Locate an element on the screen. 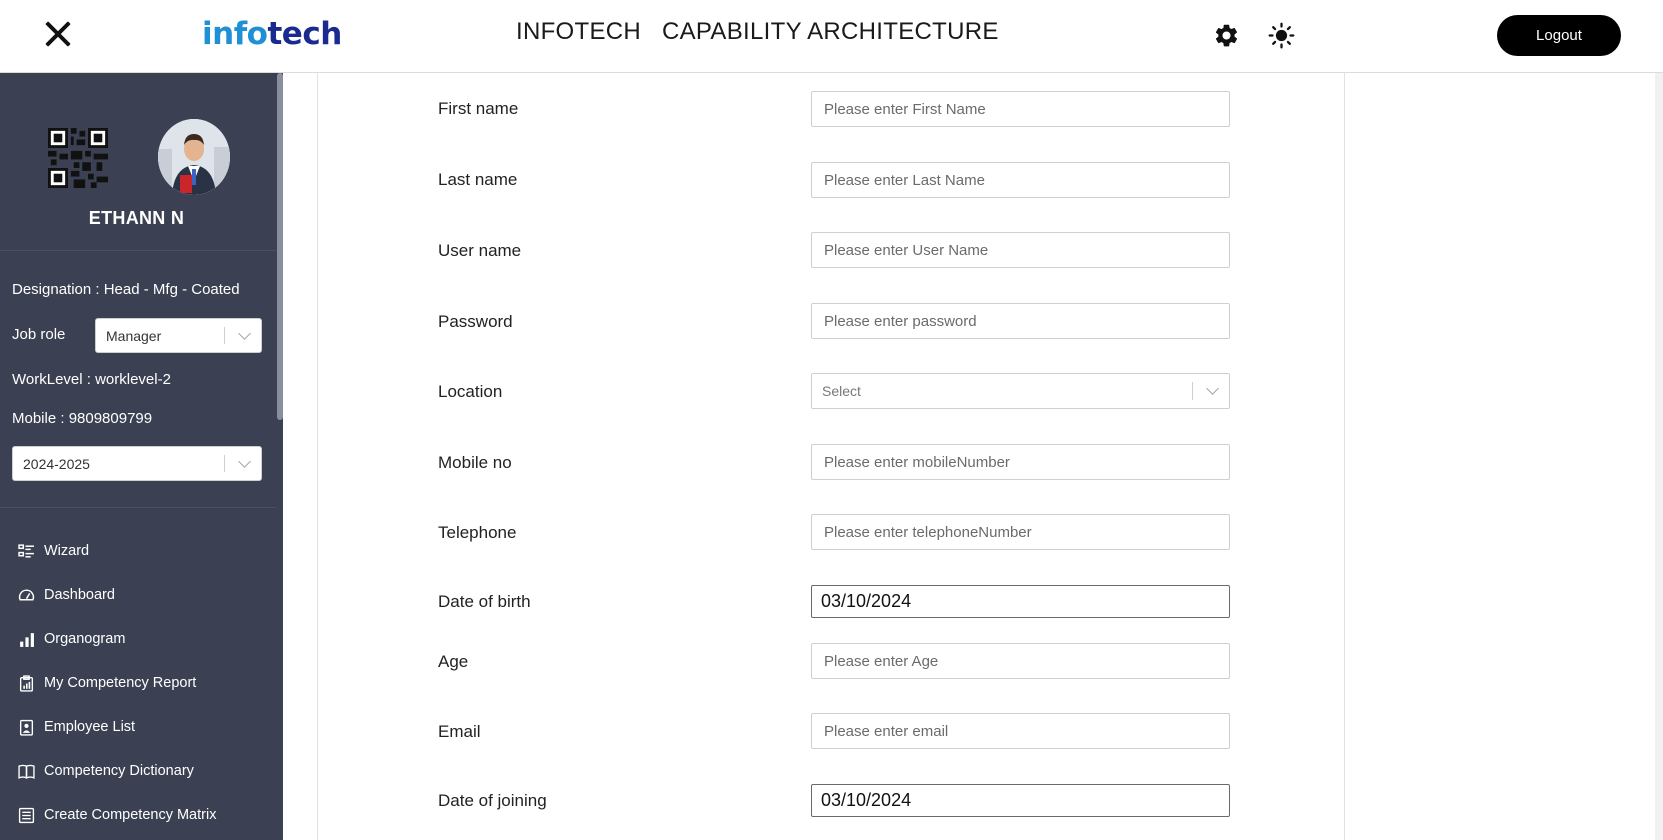 The height and width of the screenshot is (840, 1663). last-name-label: Last name is located at coordinates (478, 179).